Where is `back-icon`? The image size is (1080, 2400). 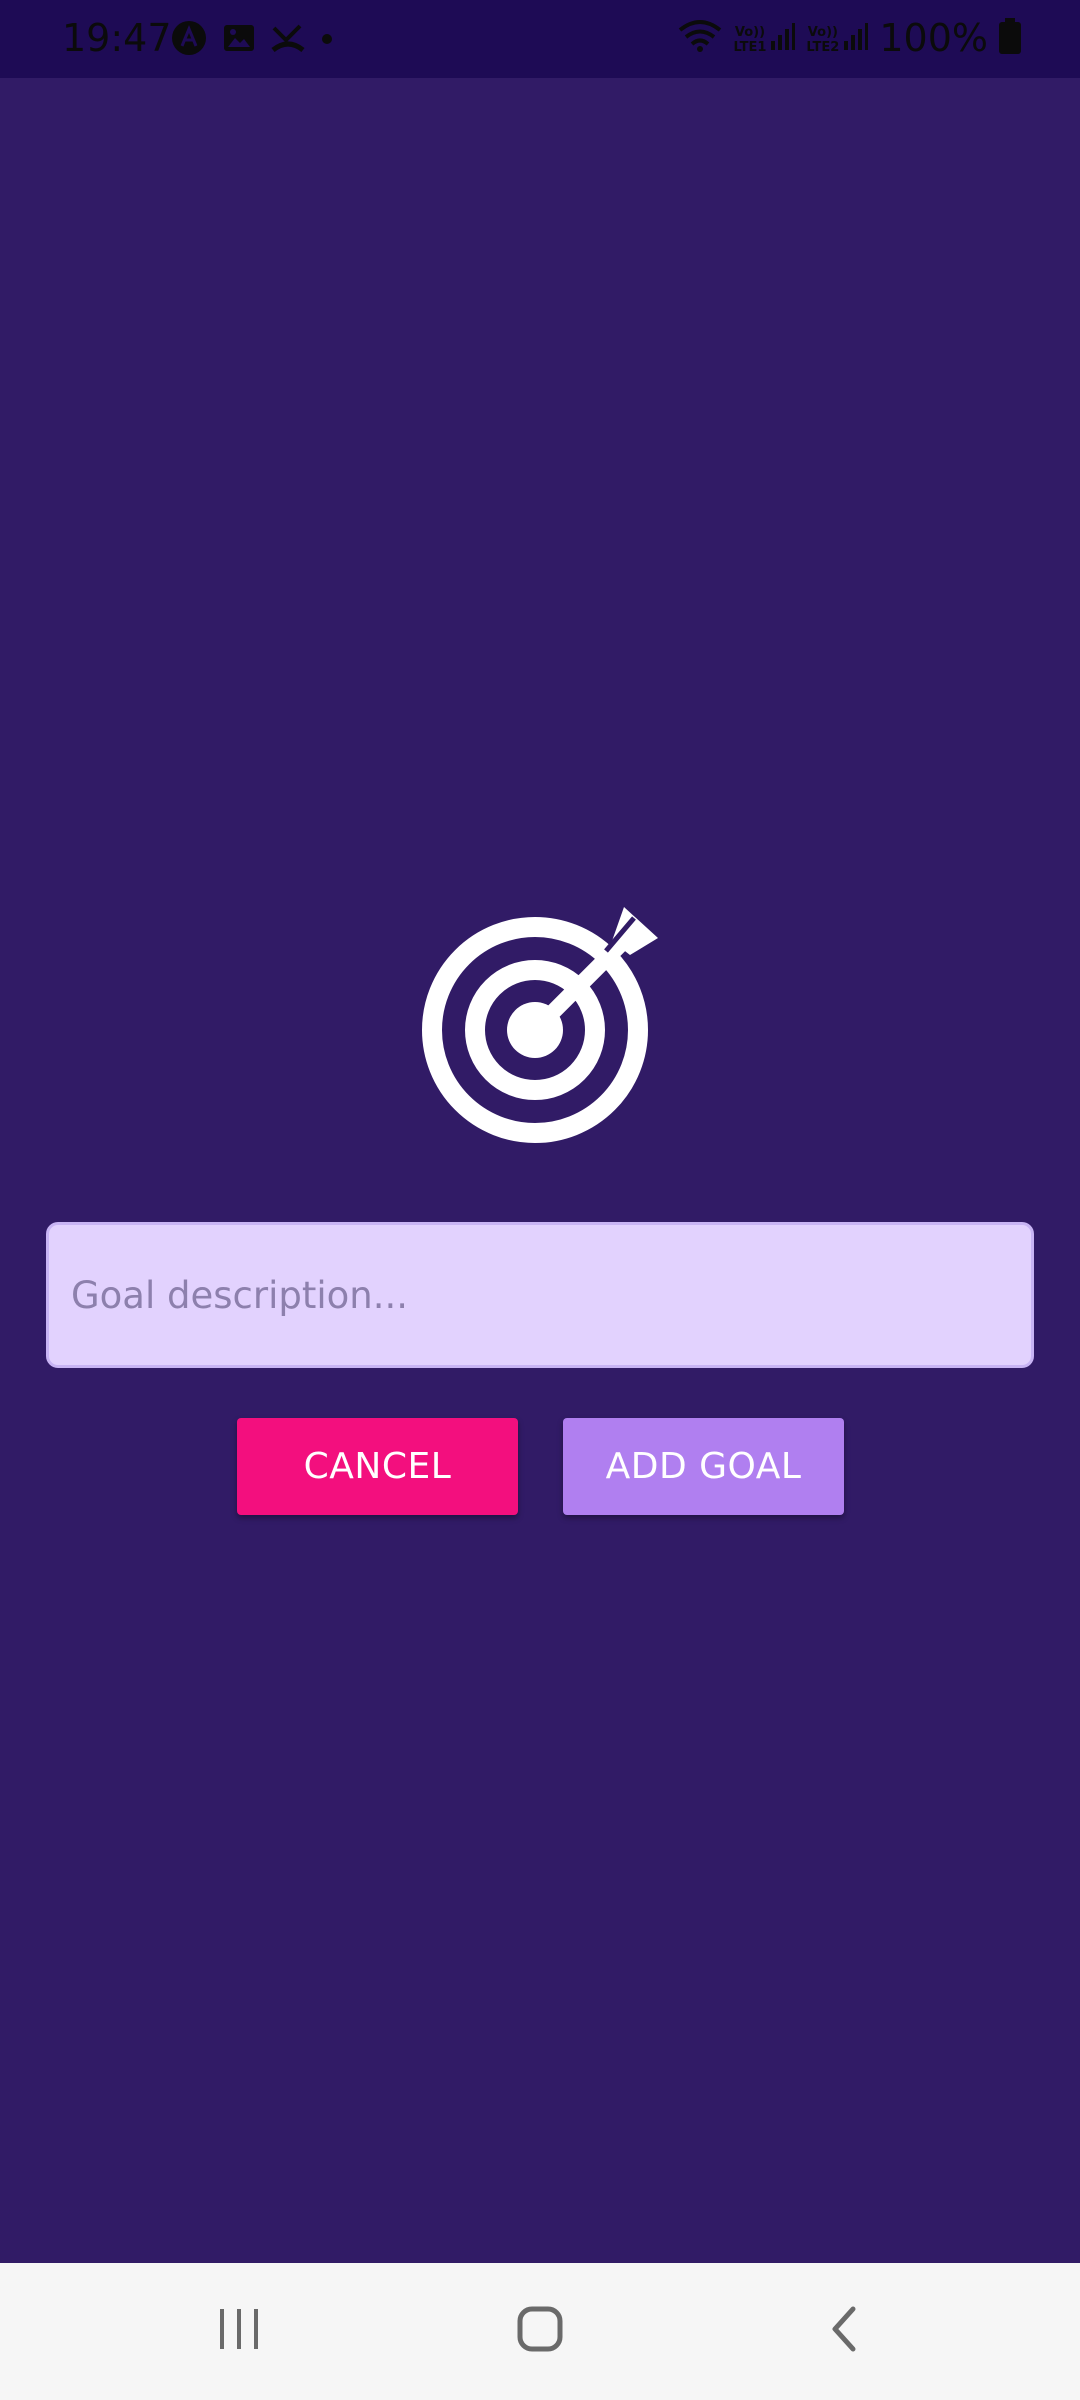
back-icon is located at coordinates (845, 2331).